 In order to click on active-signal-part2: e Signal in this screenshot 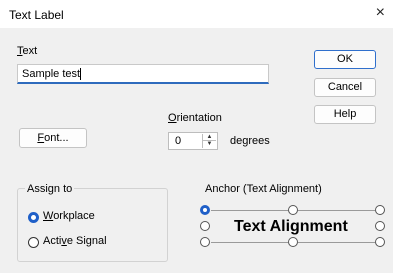, I will do `click(86, 241)`.